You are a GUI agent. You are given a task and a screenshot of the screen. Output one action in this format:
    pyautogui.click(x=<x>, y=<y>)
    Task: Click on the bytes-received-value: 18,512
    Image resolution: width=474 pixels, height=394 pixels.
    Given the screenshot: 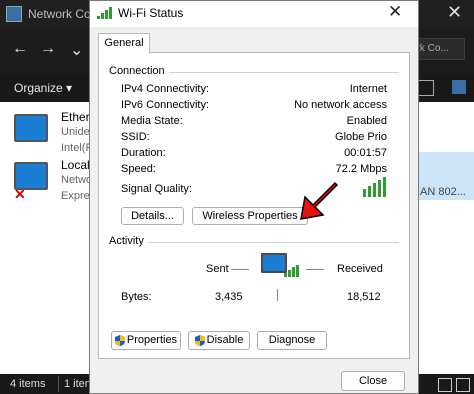 What is the action you would take?
    pyautogui.click(x=364, y=297)
    